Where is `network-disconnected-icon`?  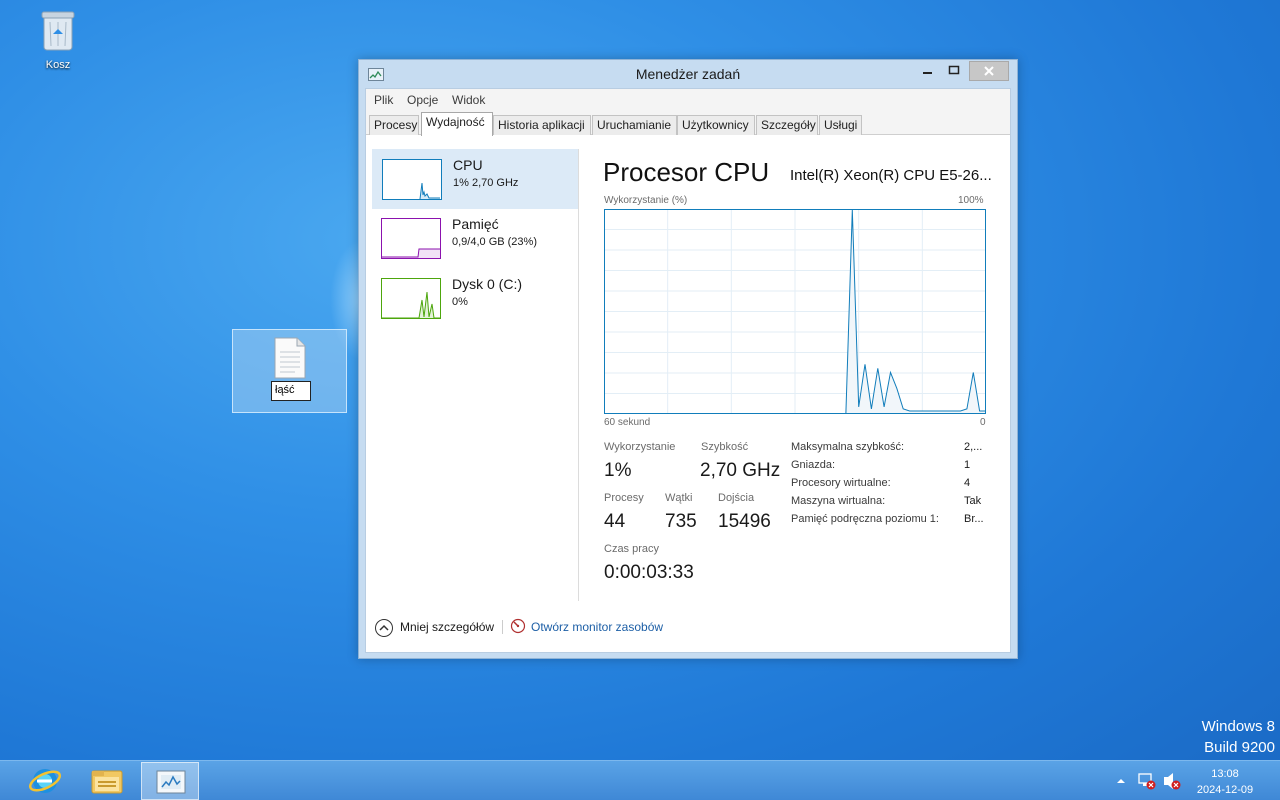 network-disconnected-icon is located at coordinates (1147, 781).